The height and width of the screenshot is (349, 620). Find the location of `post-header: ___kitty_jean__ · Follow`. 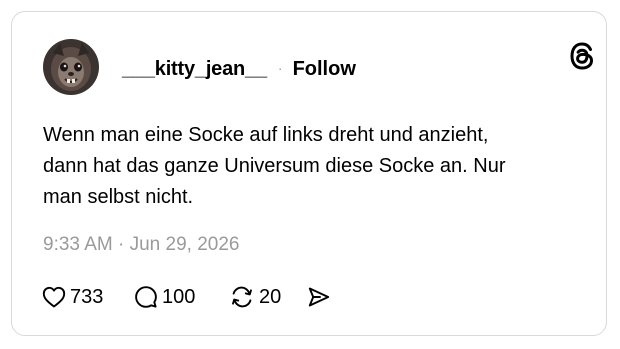

post-header: ___kitty_jean__ · Follow is located at coordinates (239, 69).